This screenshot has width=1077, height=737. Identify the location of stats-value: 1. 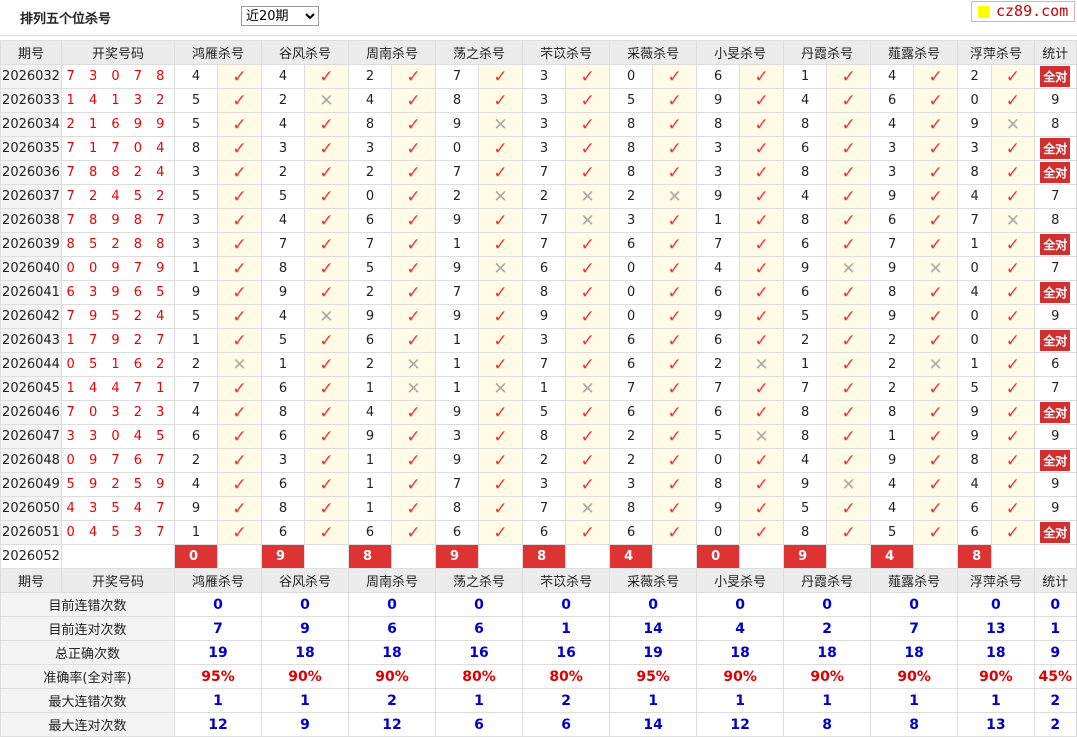
(740, 700).